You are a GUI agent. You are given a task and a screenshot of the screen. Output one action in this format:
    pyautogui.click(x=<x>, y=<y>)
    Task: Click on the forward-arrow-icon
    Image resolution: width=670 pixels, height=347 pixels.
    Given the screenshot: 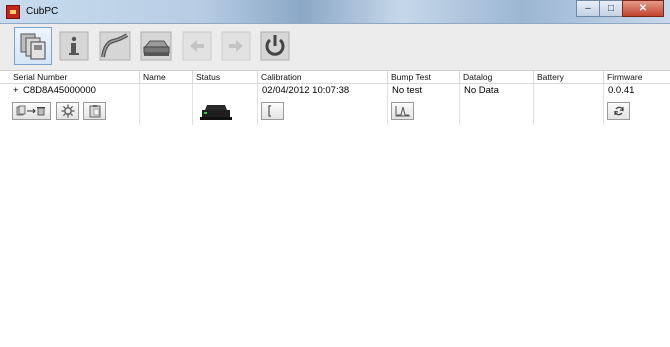 What is the action you would take?
    pyautogui.click(x=236, y=46)
    